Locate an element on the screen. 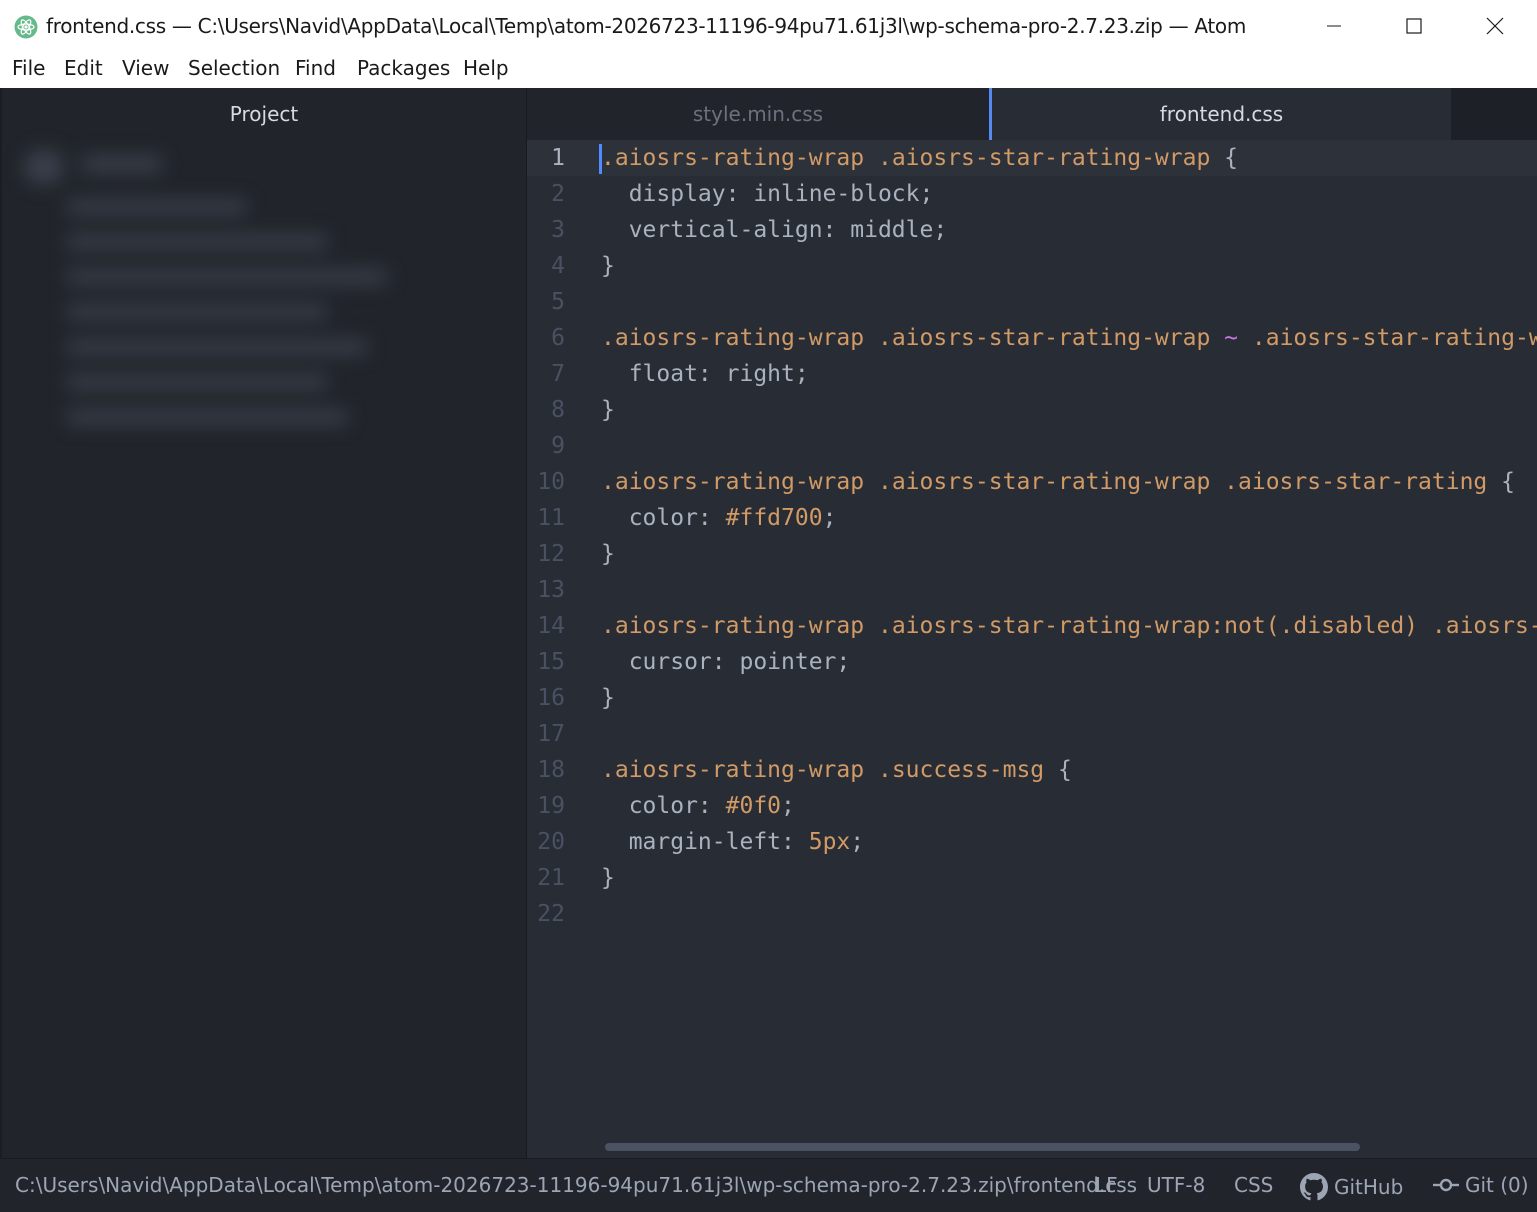 The height and width of the screenshot is (1212, 1537). menu-find: Find is located at coordinates (315, 68).